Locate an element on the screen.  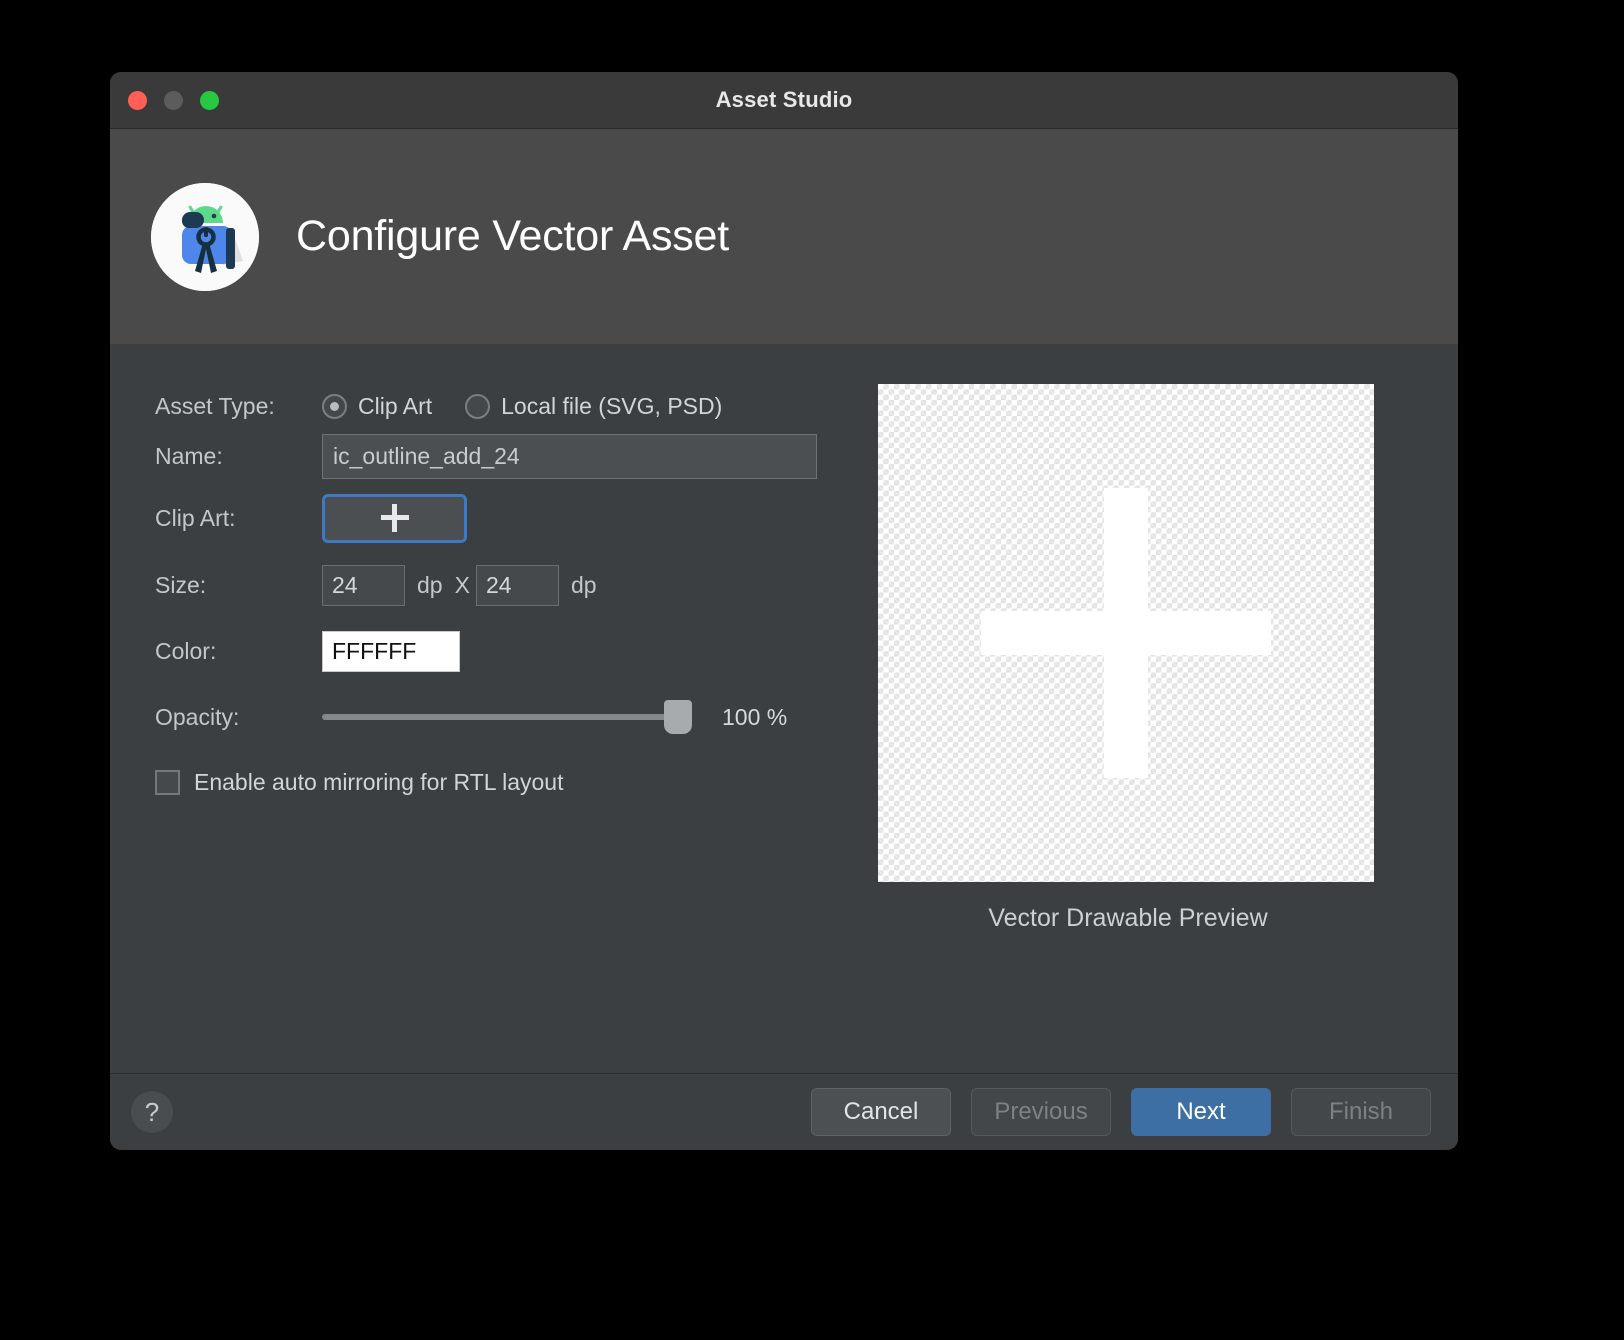
previous-button: Previous is located at coordinates (1041, 1112).